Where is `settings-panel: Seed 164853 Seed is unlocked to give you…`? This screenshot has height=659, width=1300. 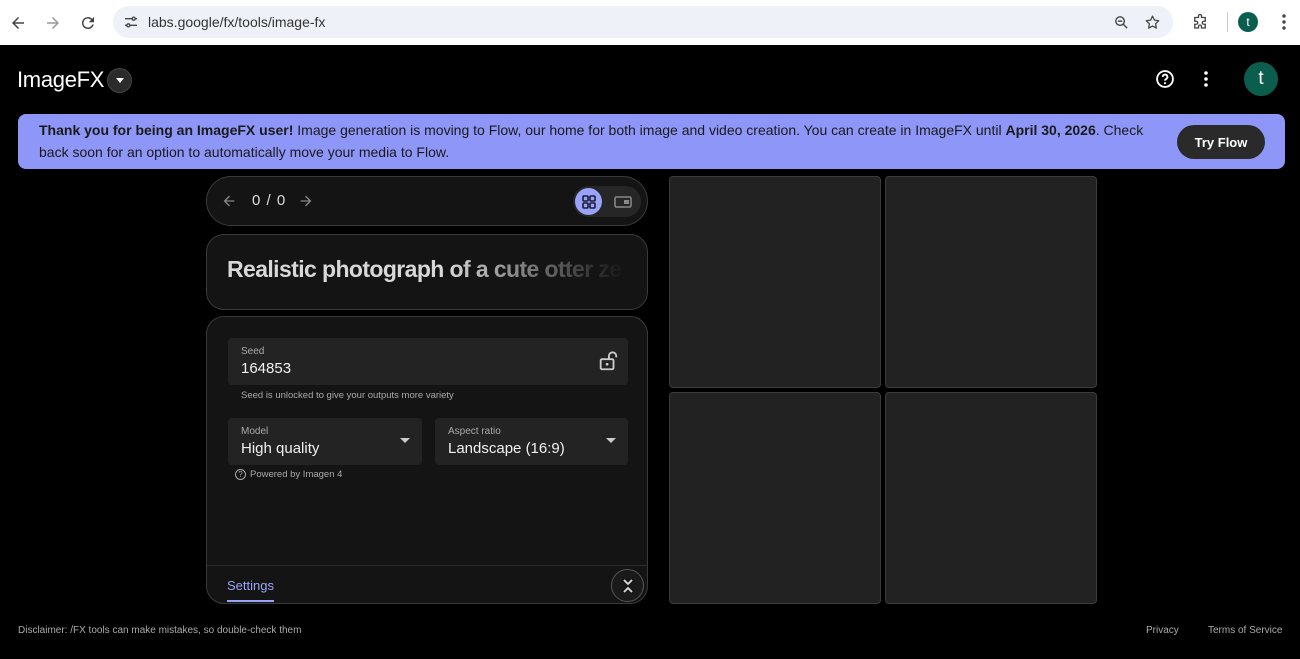 settings-panel: Seed 164853 Seed is unlocked to give you… is located at coordinates (427, 460).